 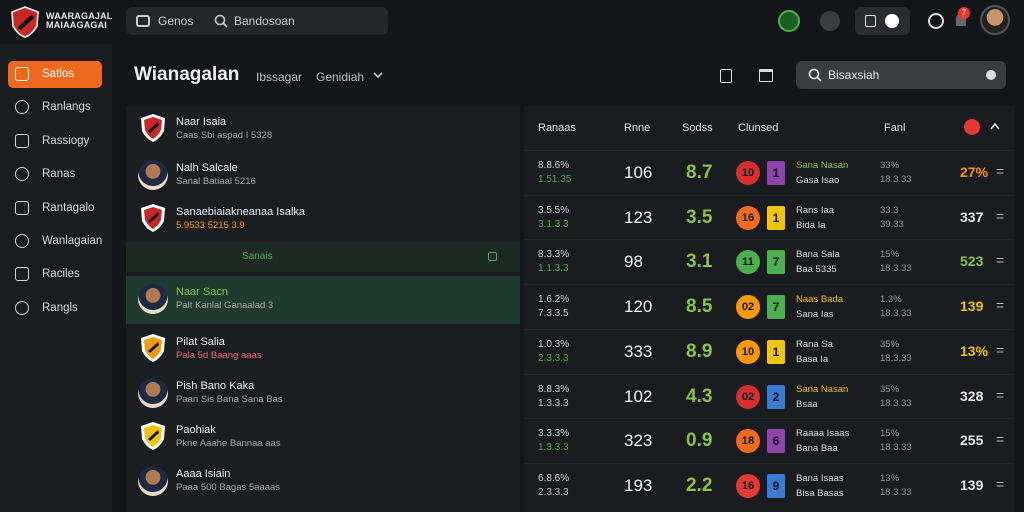 What do you see at coordinates (758, 128) in the screenshot?
I see `column-header: Clunsed` at bounding box center [758, 128].